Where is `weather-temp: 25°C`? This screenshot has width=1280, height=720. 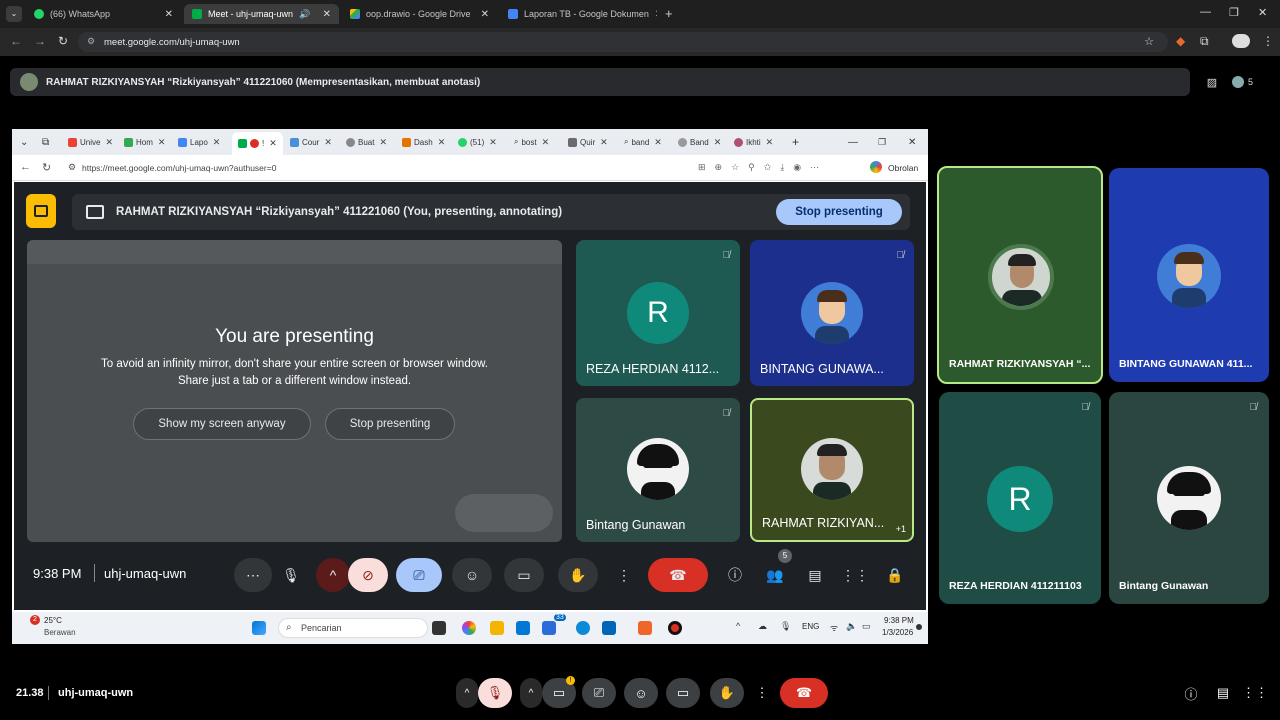 weather-temp: 25°C is located at coordinates (53, 620).